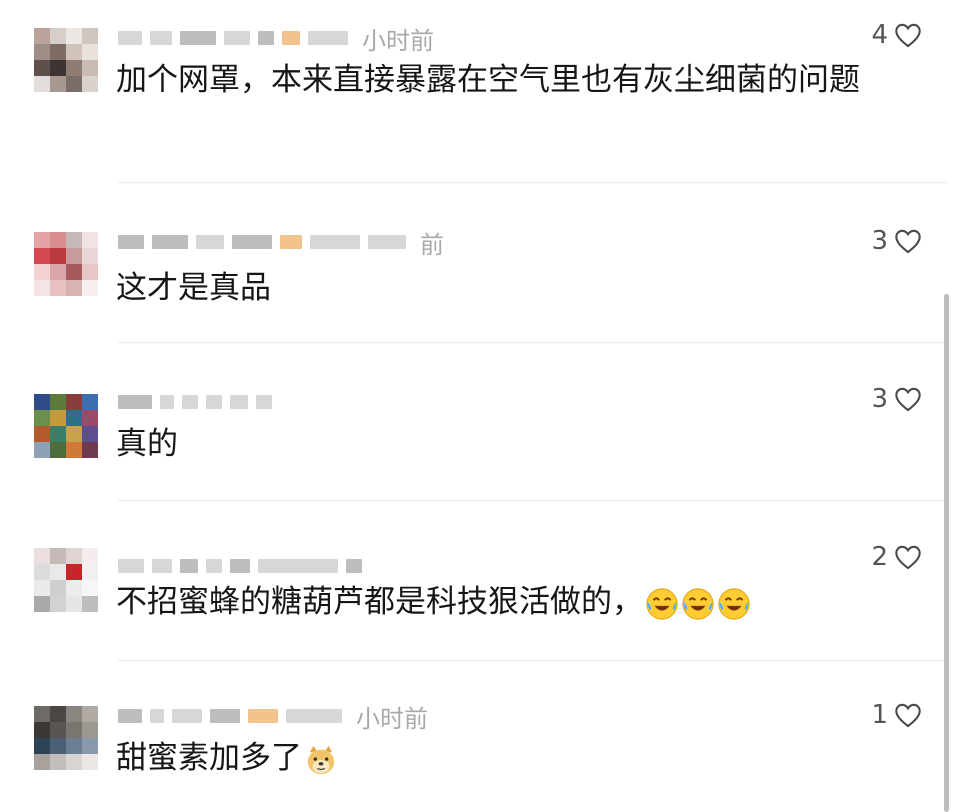  Describe the element at coordinates (896, 715) in the screenshot. I see `like-button: 1` at that location.